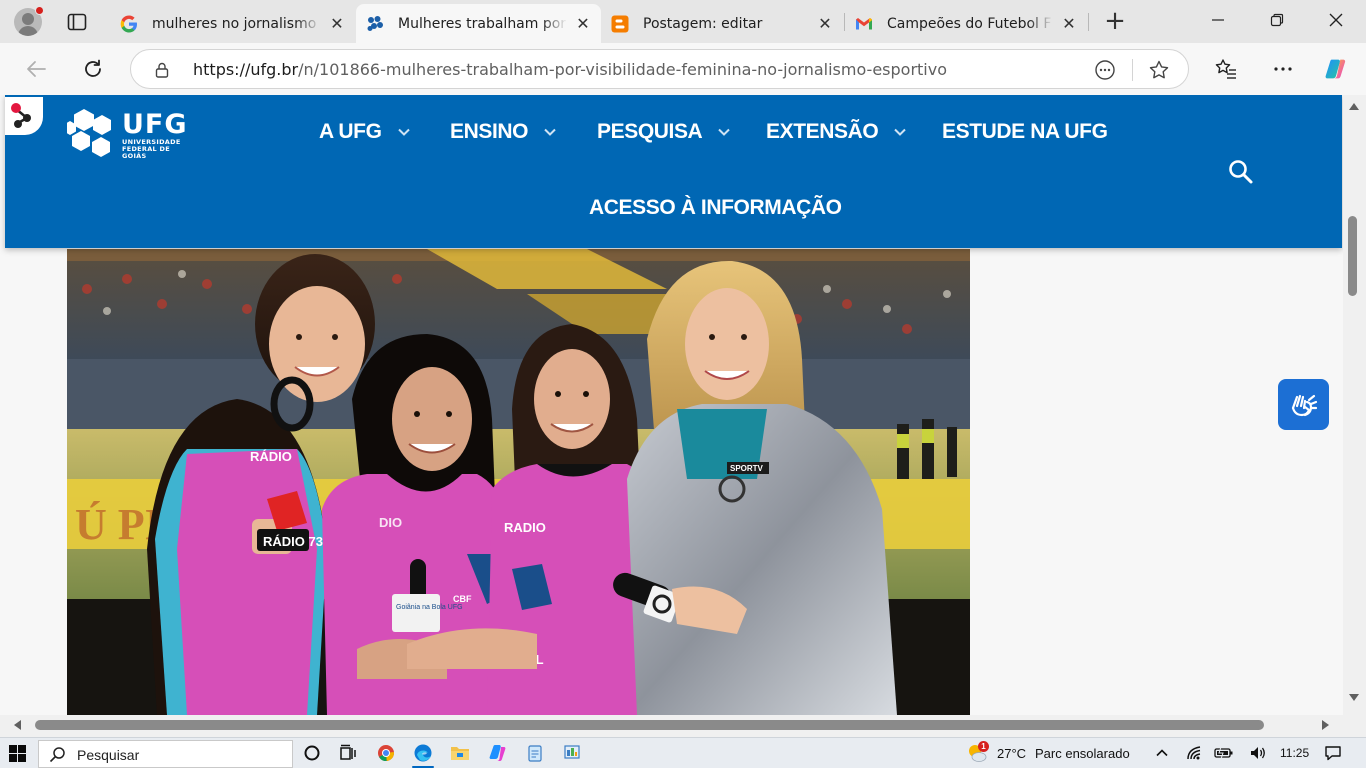 This screenshot has width=1366, height=768. What do you see at coordinates (246, 69) in the screenshot?
I see `url-origin: https://ufg.br` at bounding box center [246, 69].